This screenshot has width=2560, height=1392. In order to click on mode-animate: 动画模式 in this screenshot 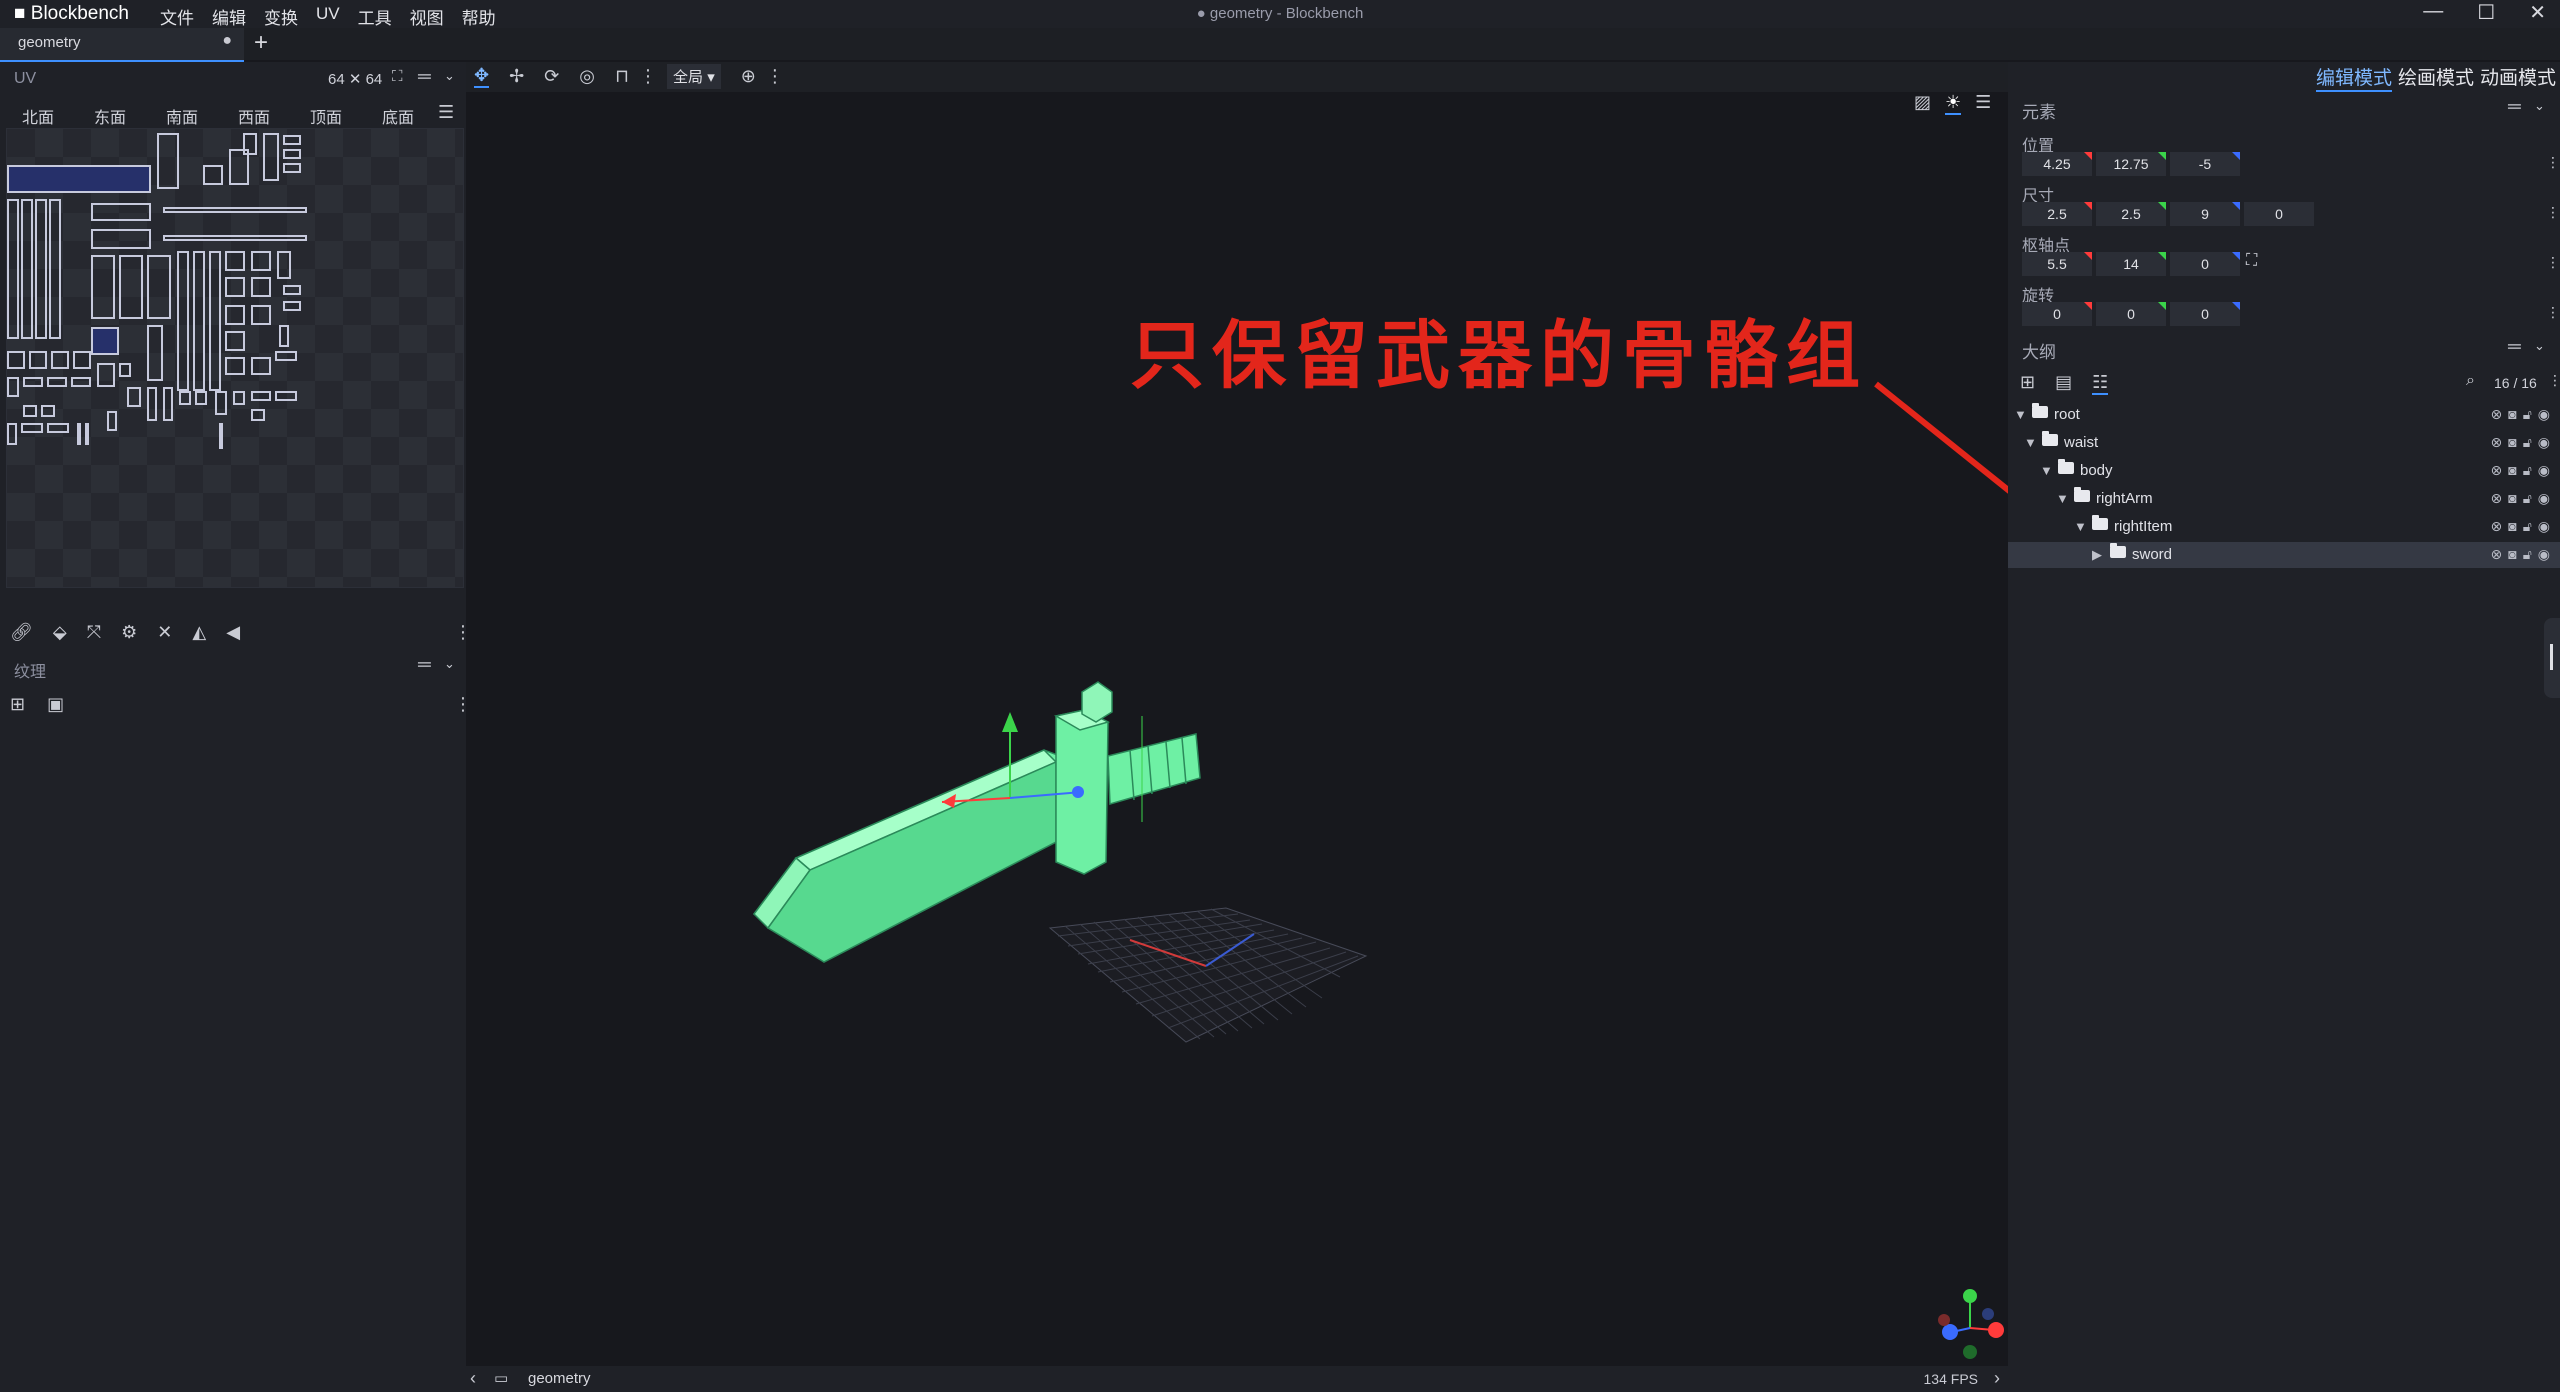, I will do `click(2518, 76)`.